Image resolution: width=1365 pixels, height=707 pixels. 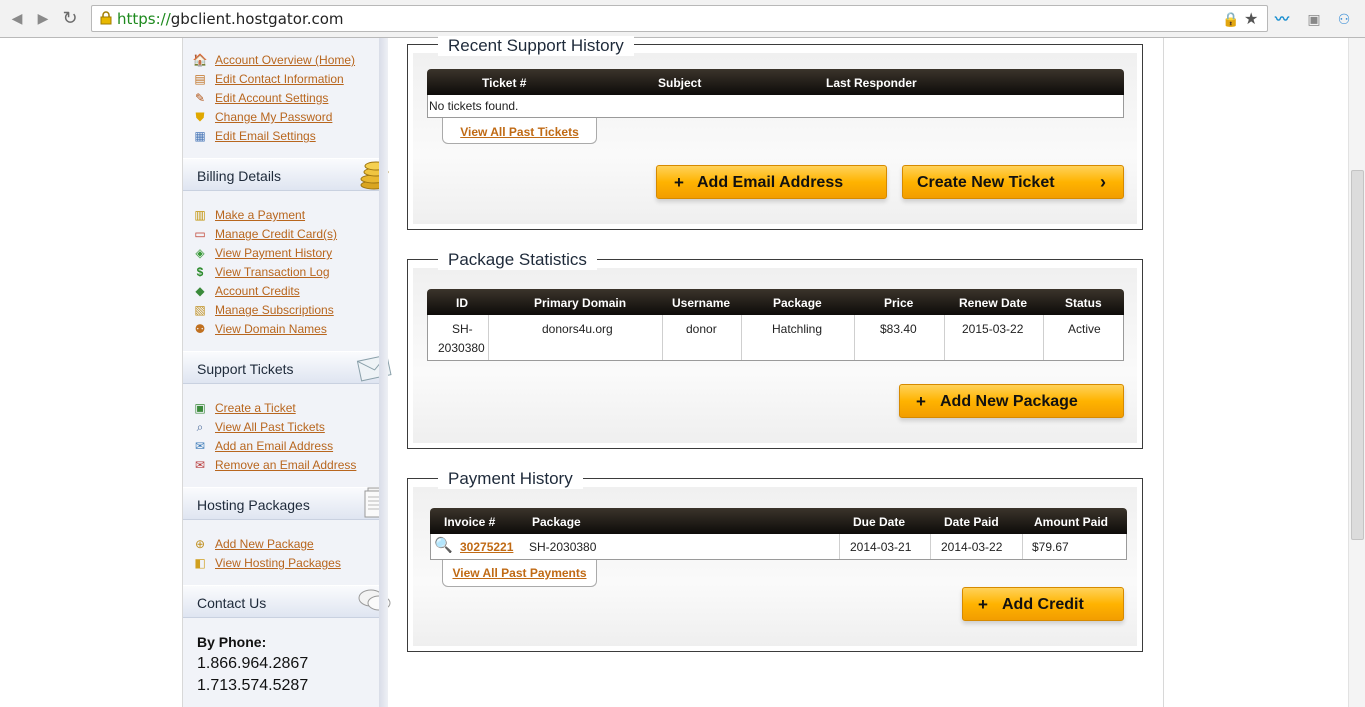 I want to click on panel-title: Recent Support History, so click(x=536, y=46).